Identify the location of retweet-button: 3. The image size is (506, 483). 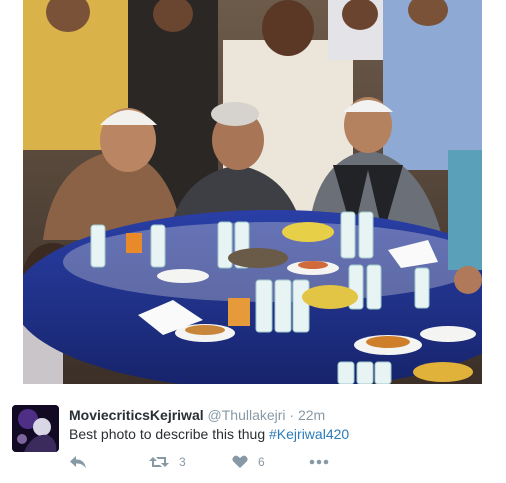
(167, 462).